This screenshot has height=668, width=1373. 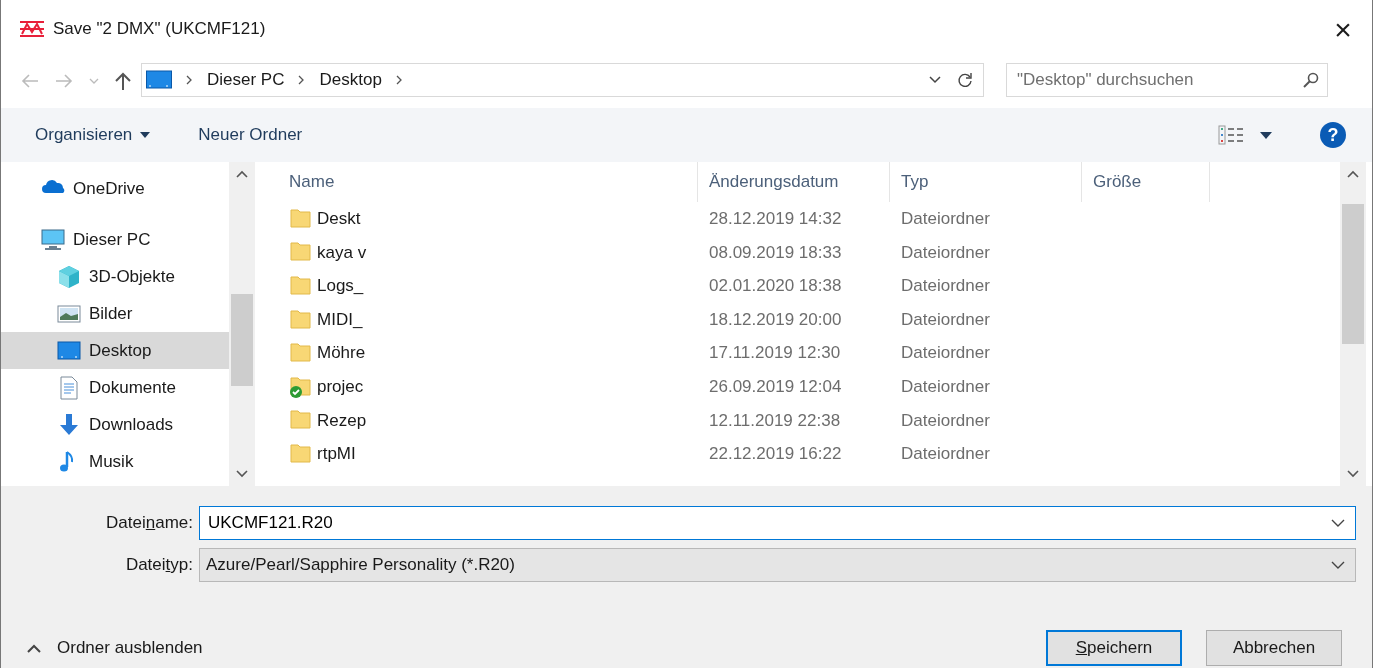 I want to click on sidebar-item: Downloads, so click(x=115, y=424).